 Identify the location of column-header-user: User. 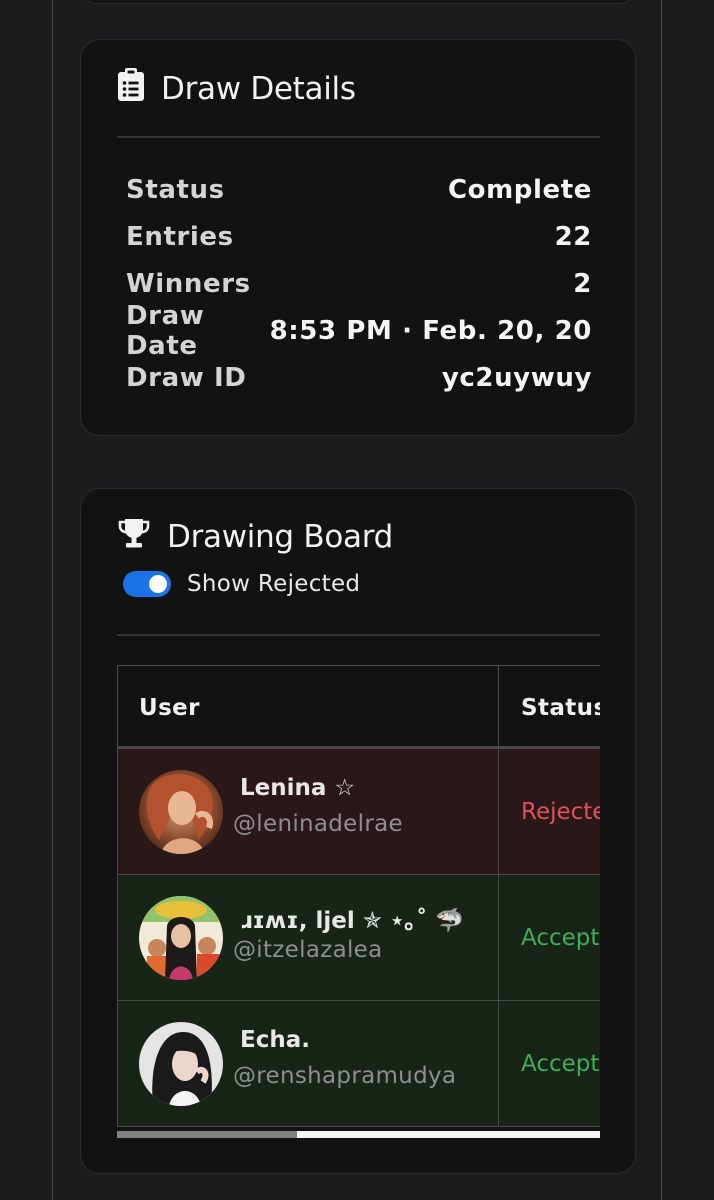
(169, 708).